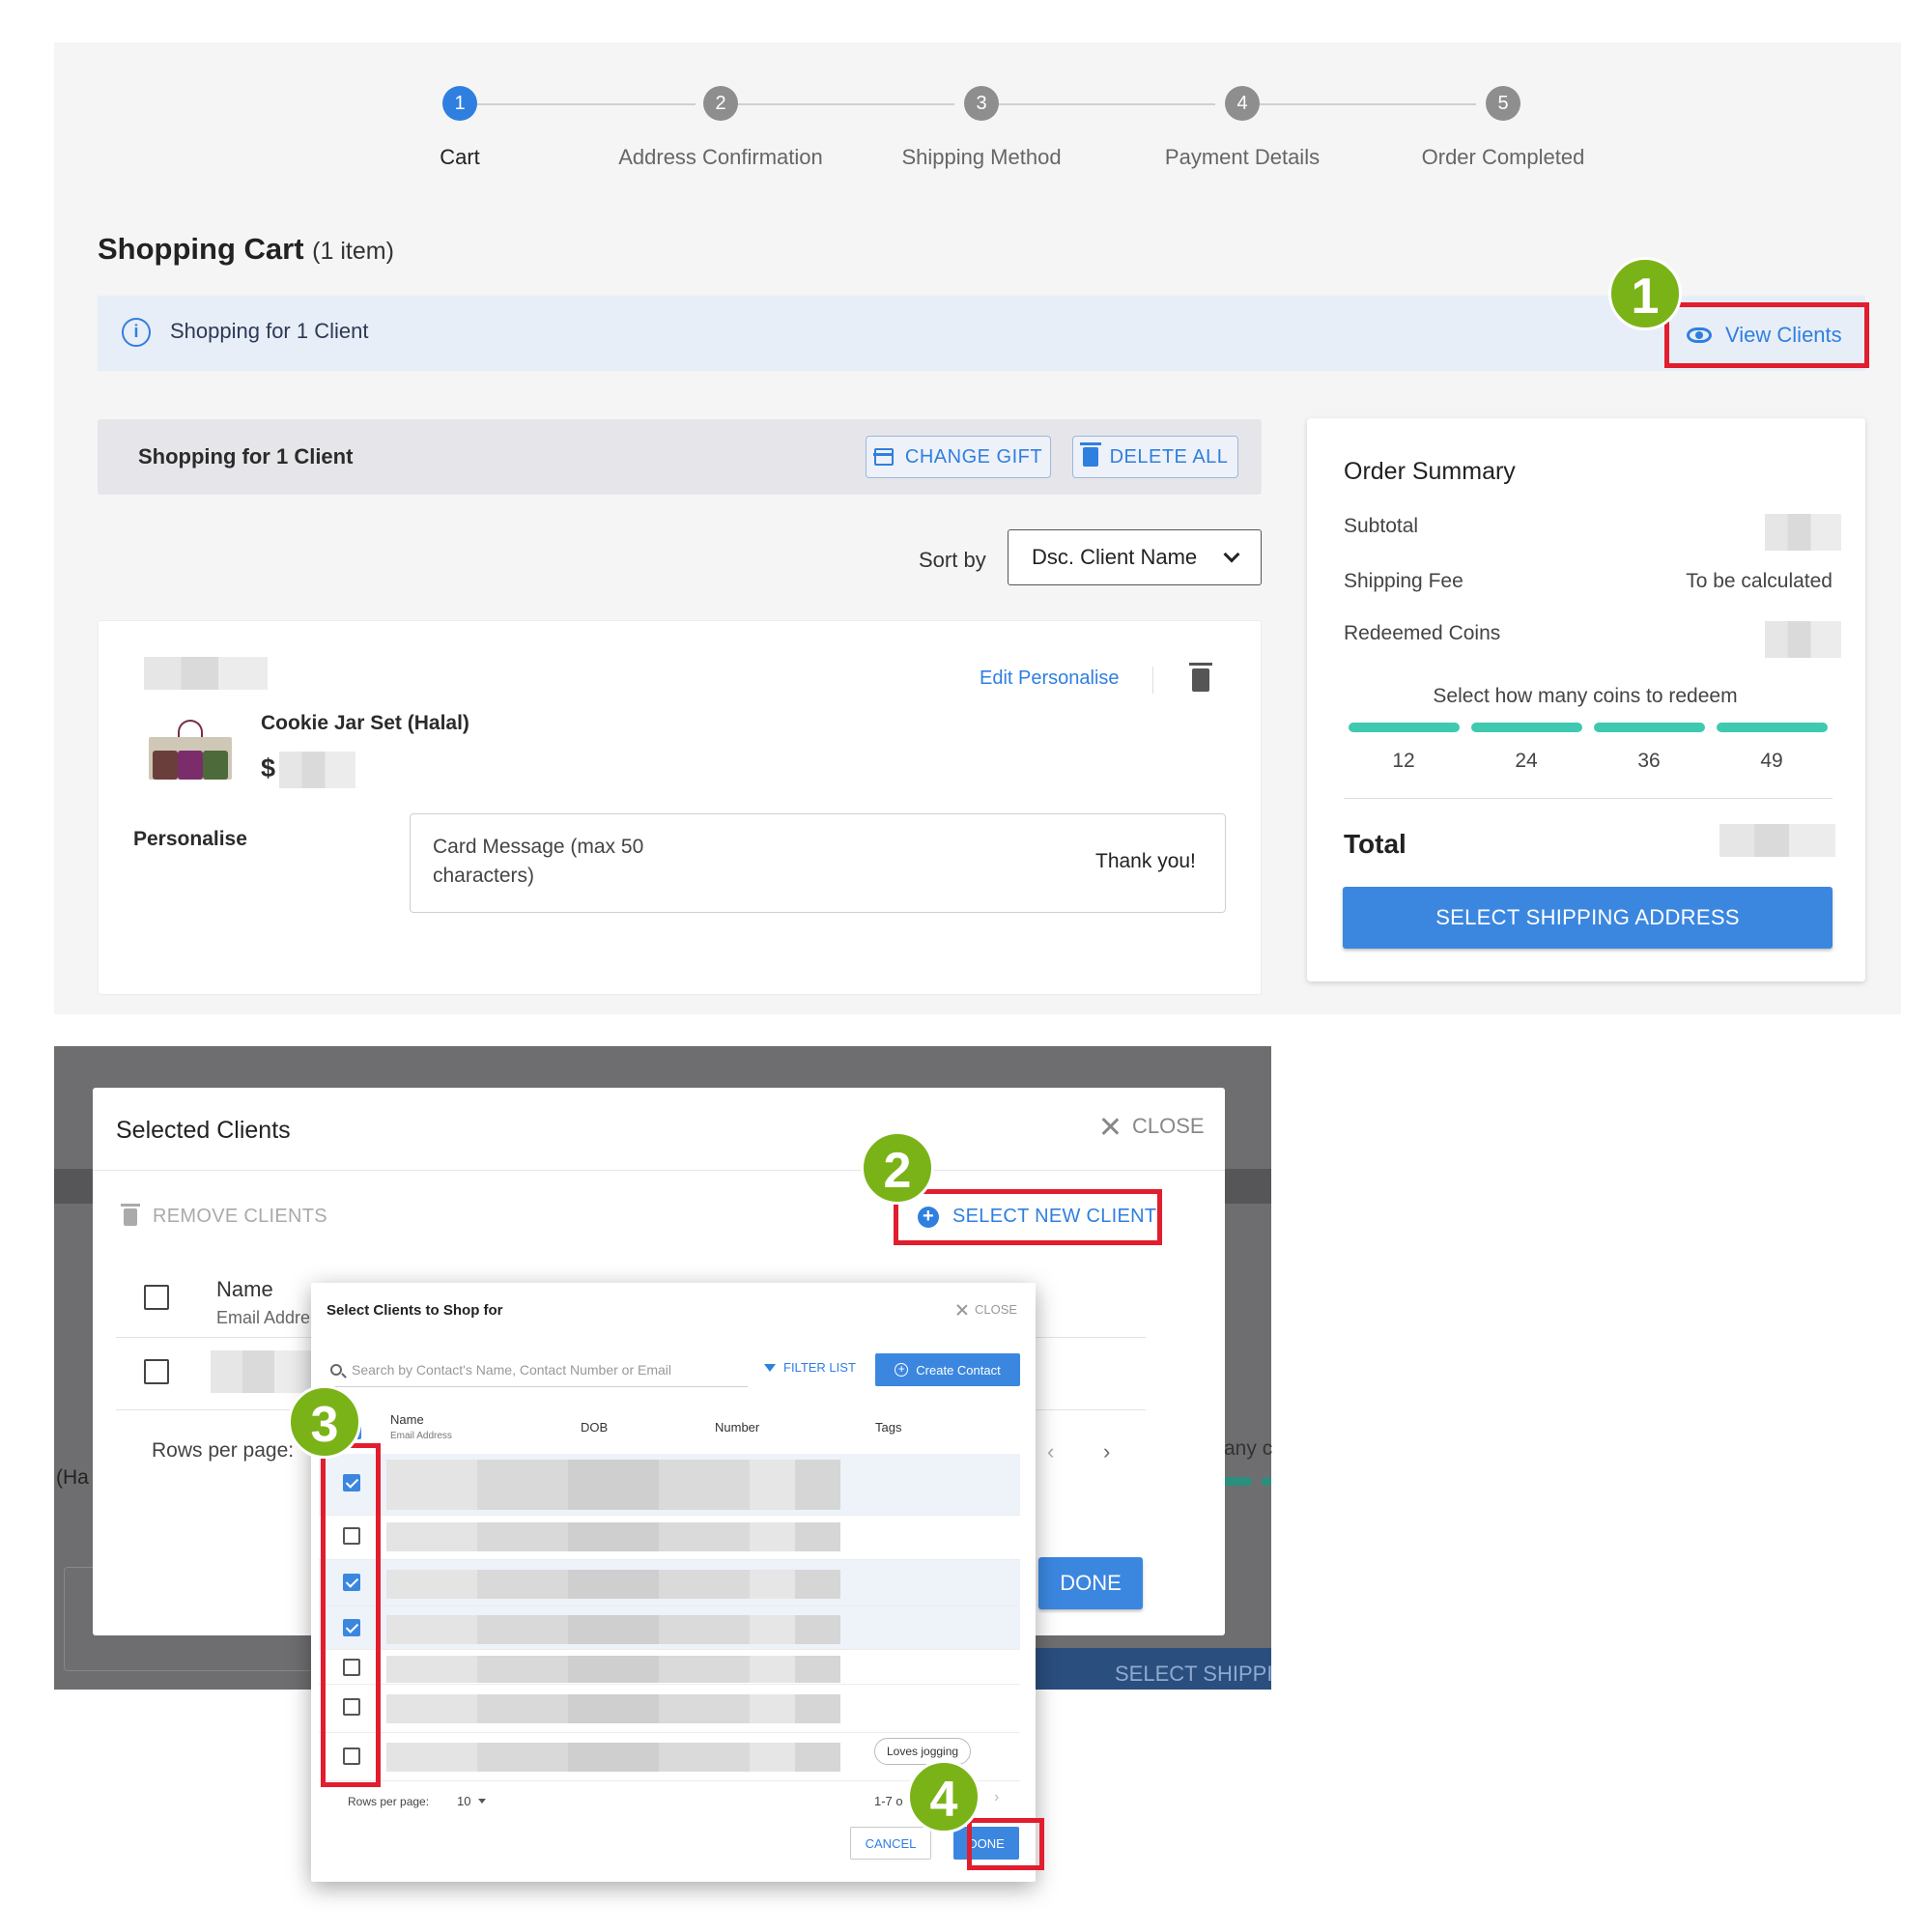  Describe the element at coordinates (1403, 581) in the screenshot. I see `shipping-fee-label: Shipping Fee` at that location.